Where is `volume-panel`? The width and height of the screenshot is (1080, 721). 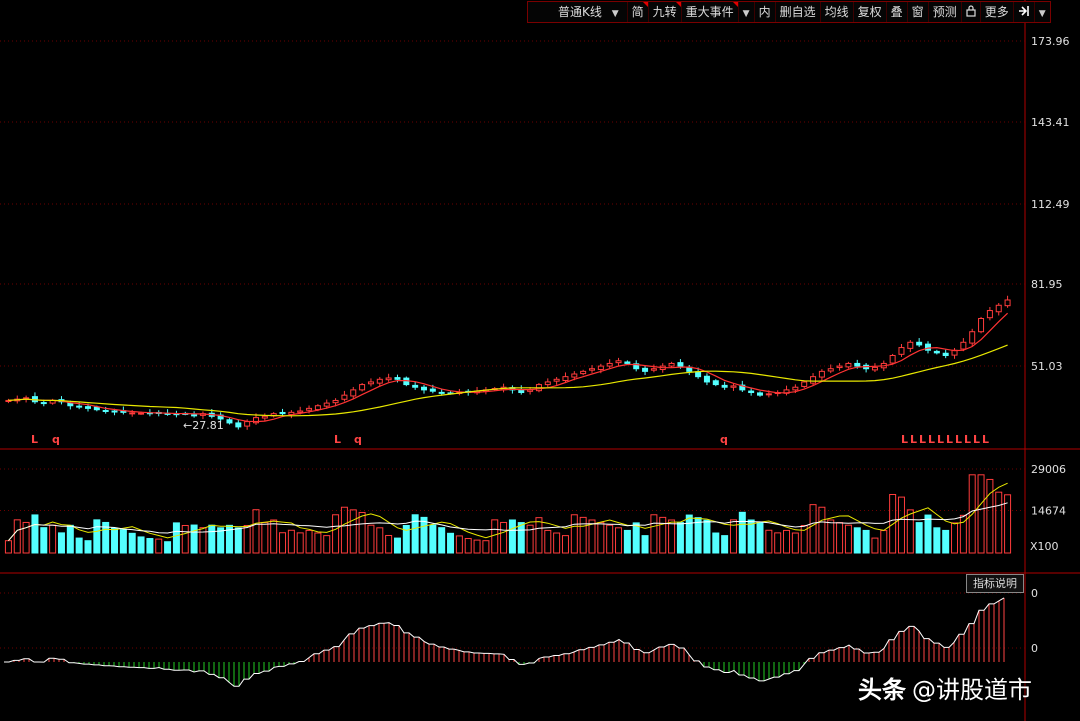 volume-panel is located at coordinates (508, 514).